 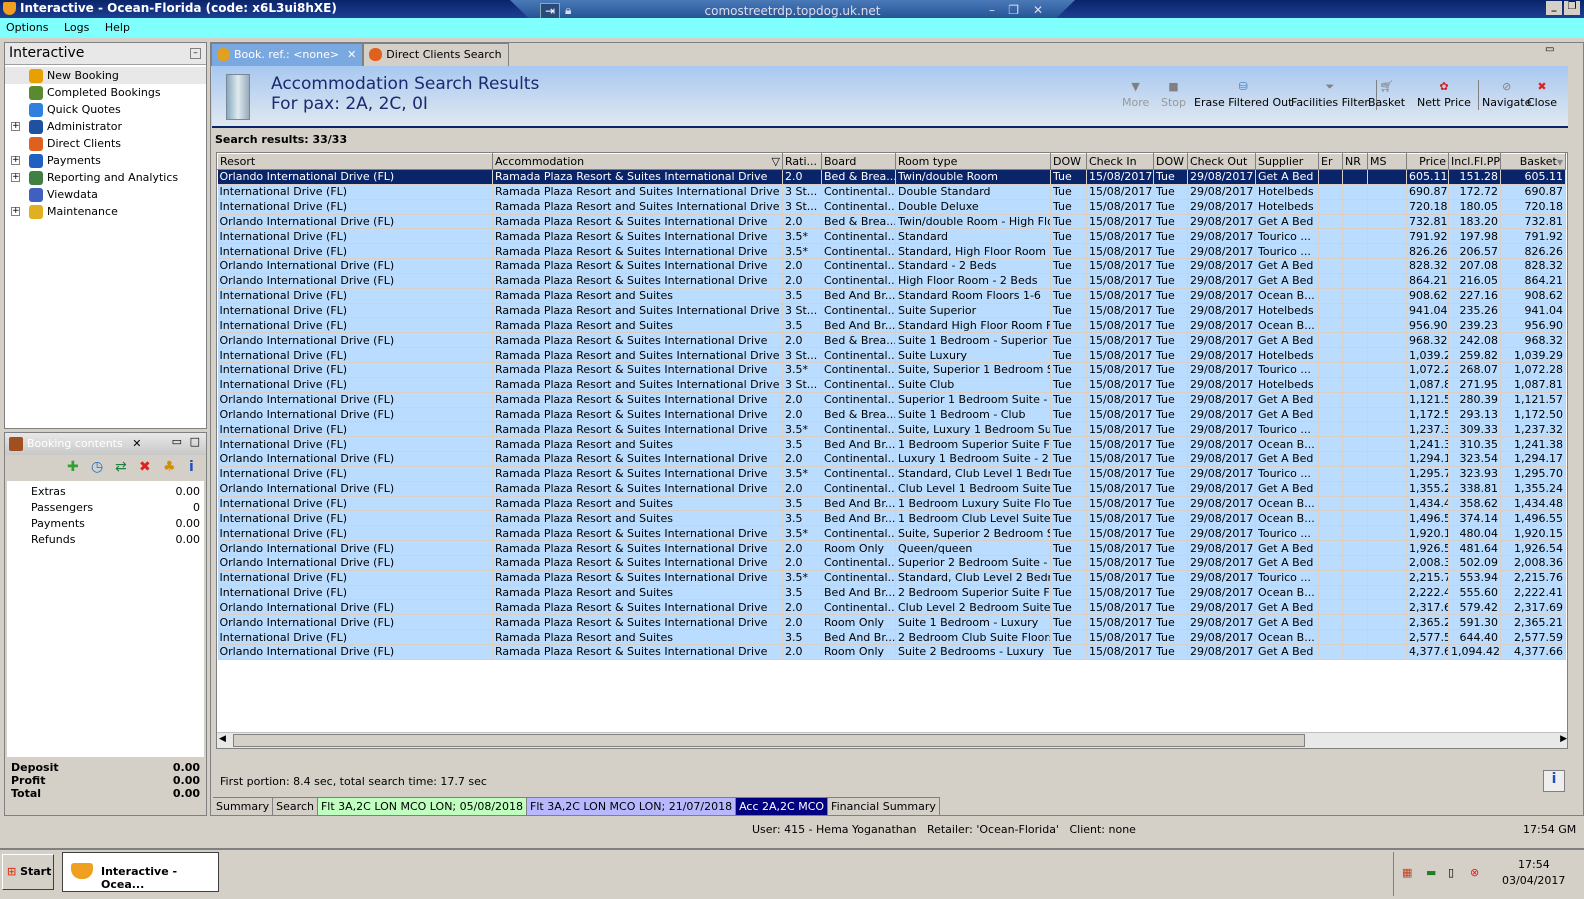 What do you see at coordinates (1560, 162) in the screenshot?
I see `sort-icon: ▼` at bounding box center [1560, 162].